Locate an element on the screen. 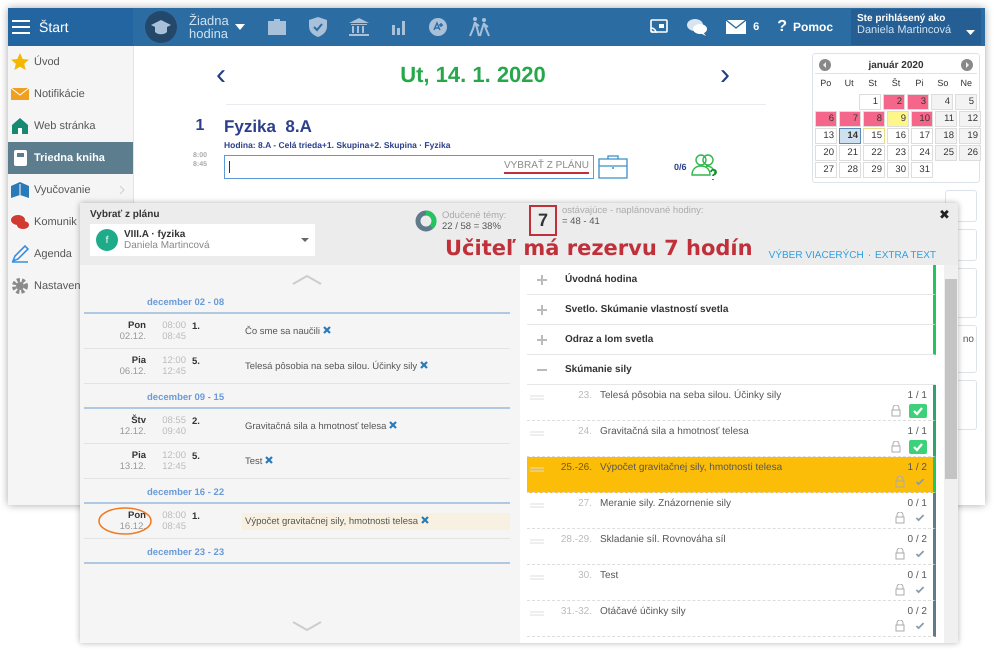  calendar-day: 11 is located at coordinates (946, 119).